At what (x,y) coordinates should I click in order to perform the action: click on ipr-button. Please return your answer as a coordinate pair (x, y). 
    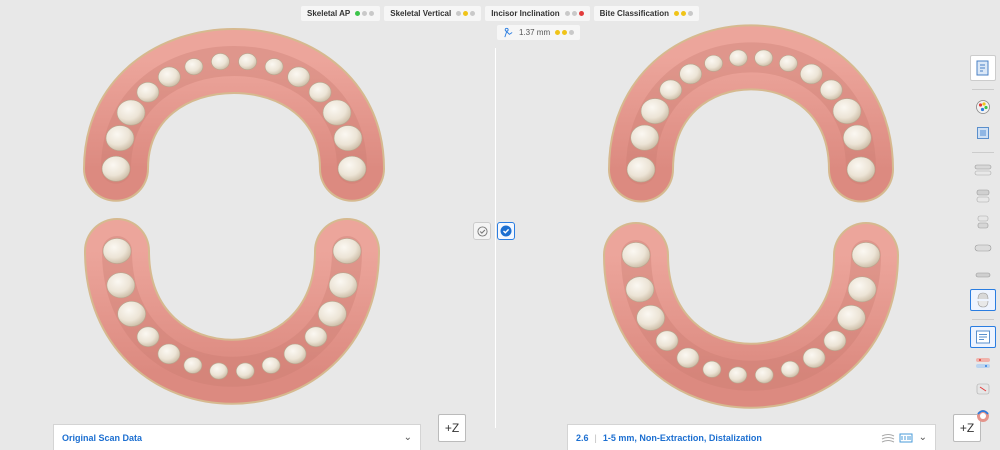
    Looking at the image, I should click on (983, 389).